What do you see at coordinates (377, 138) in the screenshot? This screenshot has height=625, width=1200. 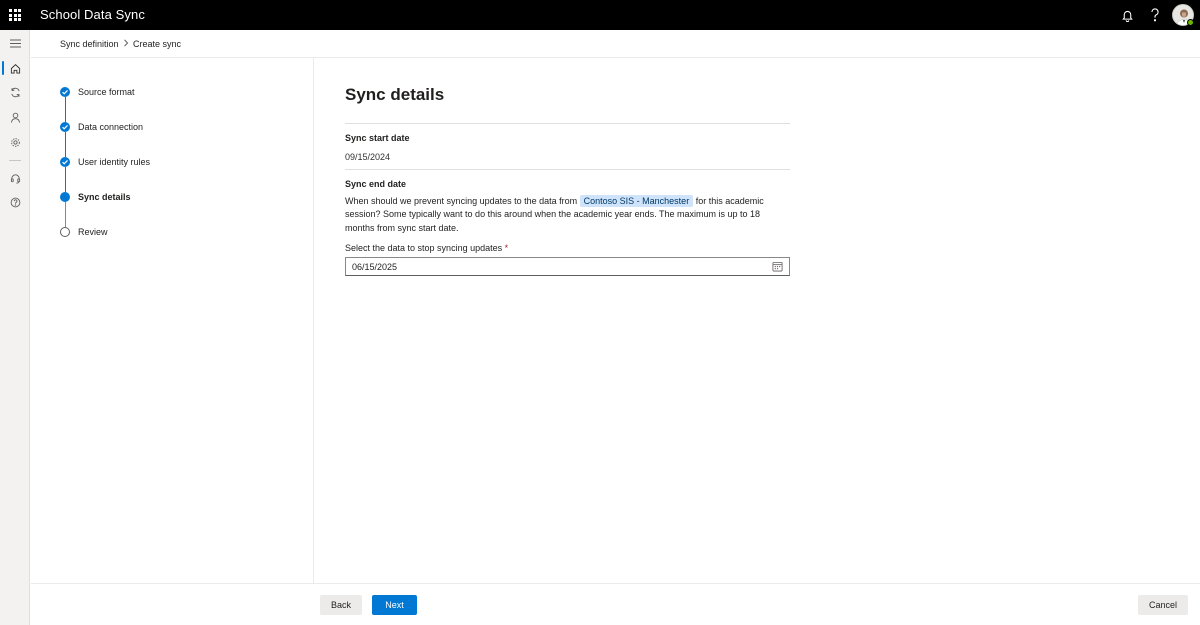 I see `sync-start-date-label: Sync start date` at bounding box center [377, 138].